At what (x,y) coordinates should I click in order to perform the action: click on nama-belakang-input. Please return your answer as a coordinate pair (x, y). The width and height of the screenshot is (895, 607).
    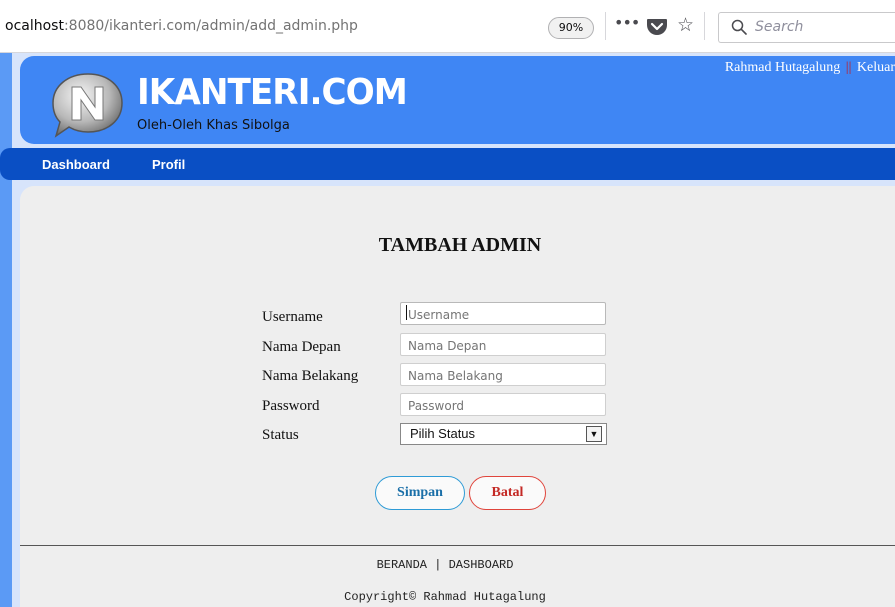
    Looking at the image, I should click on (503, 374).